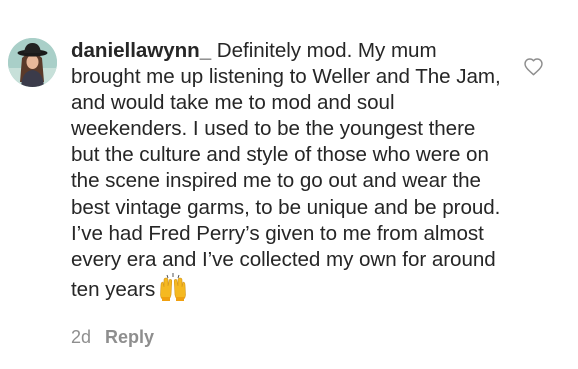  I want to click on comment-meta: 2d Reply, so click(112, 337).